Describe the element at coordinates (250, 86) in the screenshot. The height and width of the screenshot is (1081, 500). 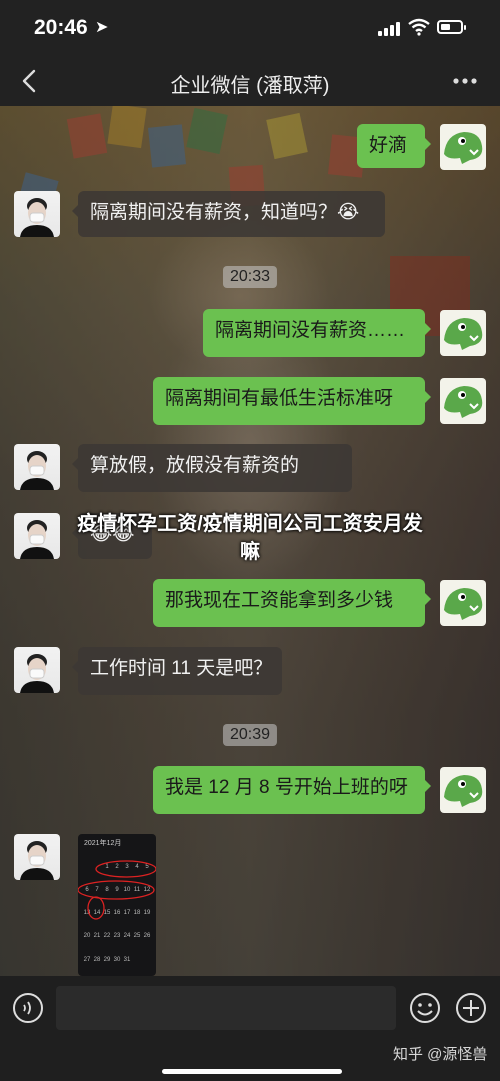
I see `chat-title: 企业微信 (潘取萍)` at that location.